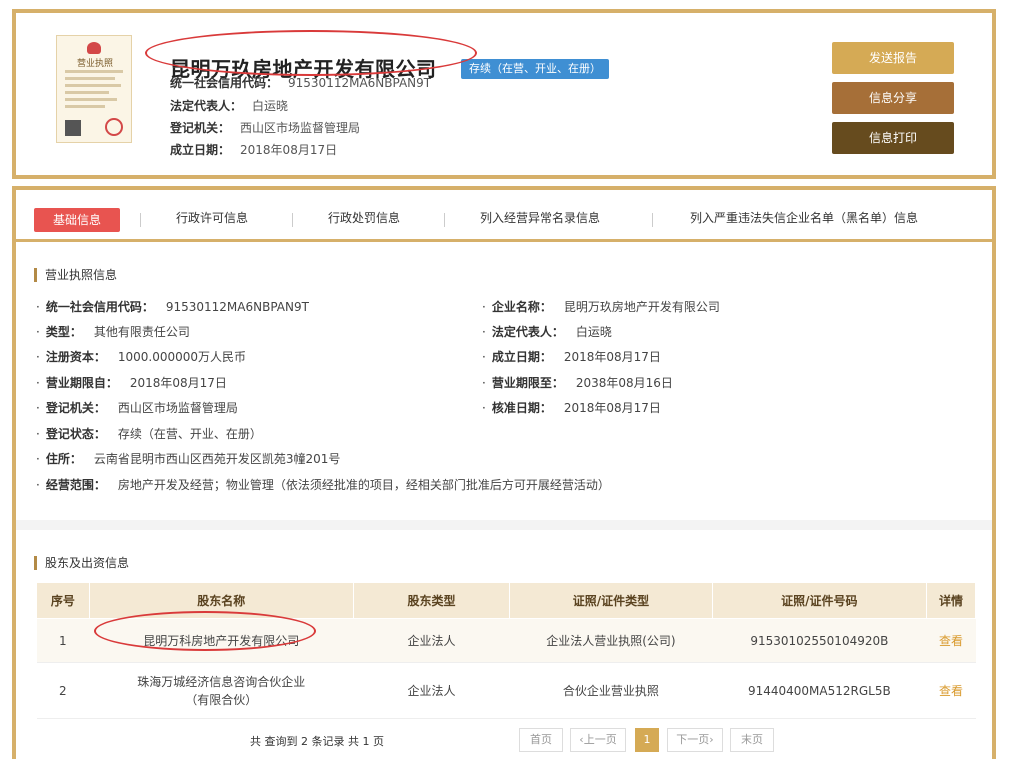 Image resolution: width=1011 pixels, height=759 pixels. I want to click on send-report-button: 发送报告, so click(893, 58).